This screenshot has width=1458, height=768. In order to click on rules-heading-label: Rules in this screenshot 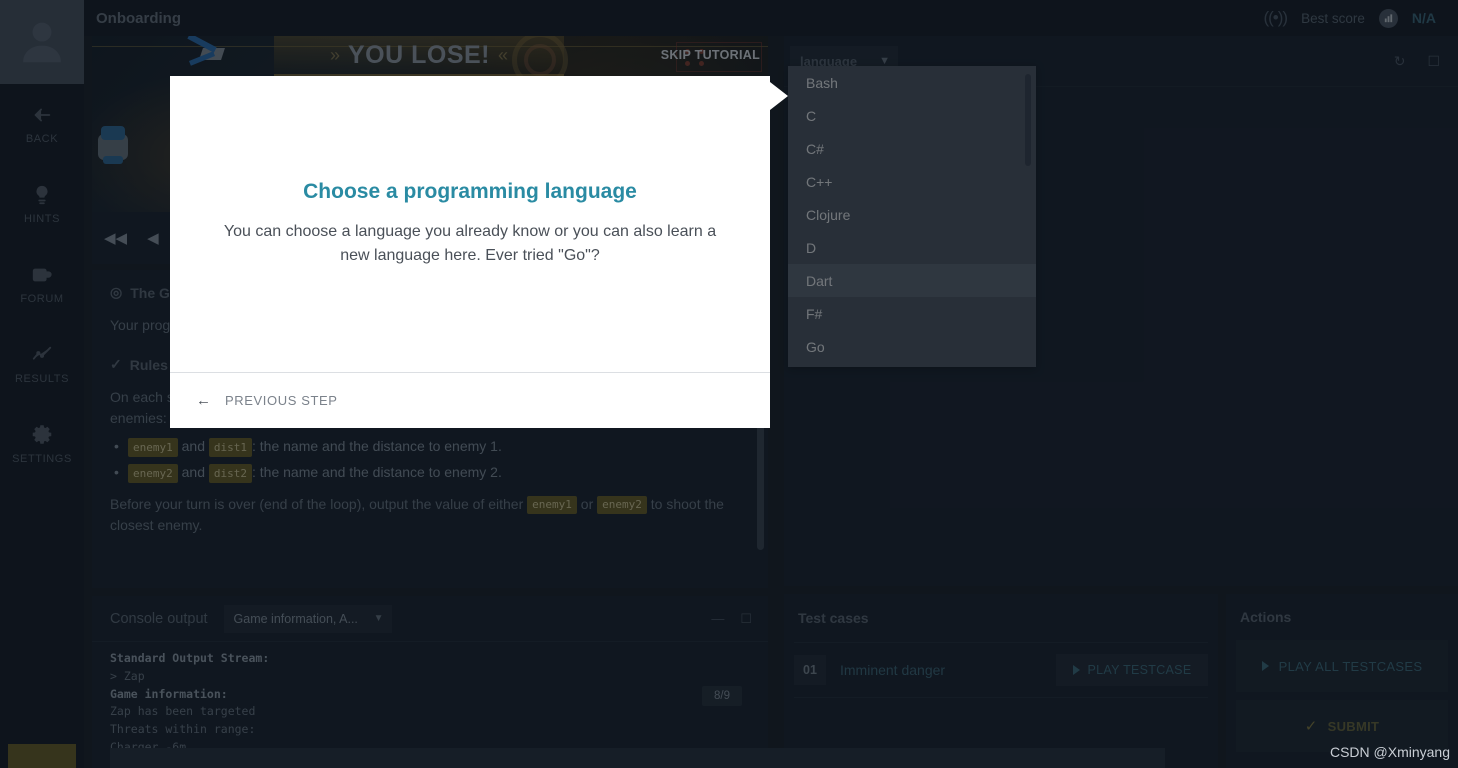, I will do `click(148, 364)`.